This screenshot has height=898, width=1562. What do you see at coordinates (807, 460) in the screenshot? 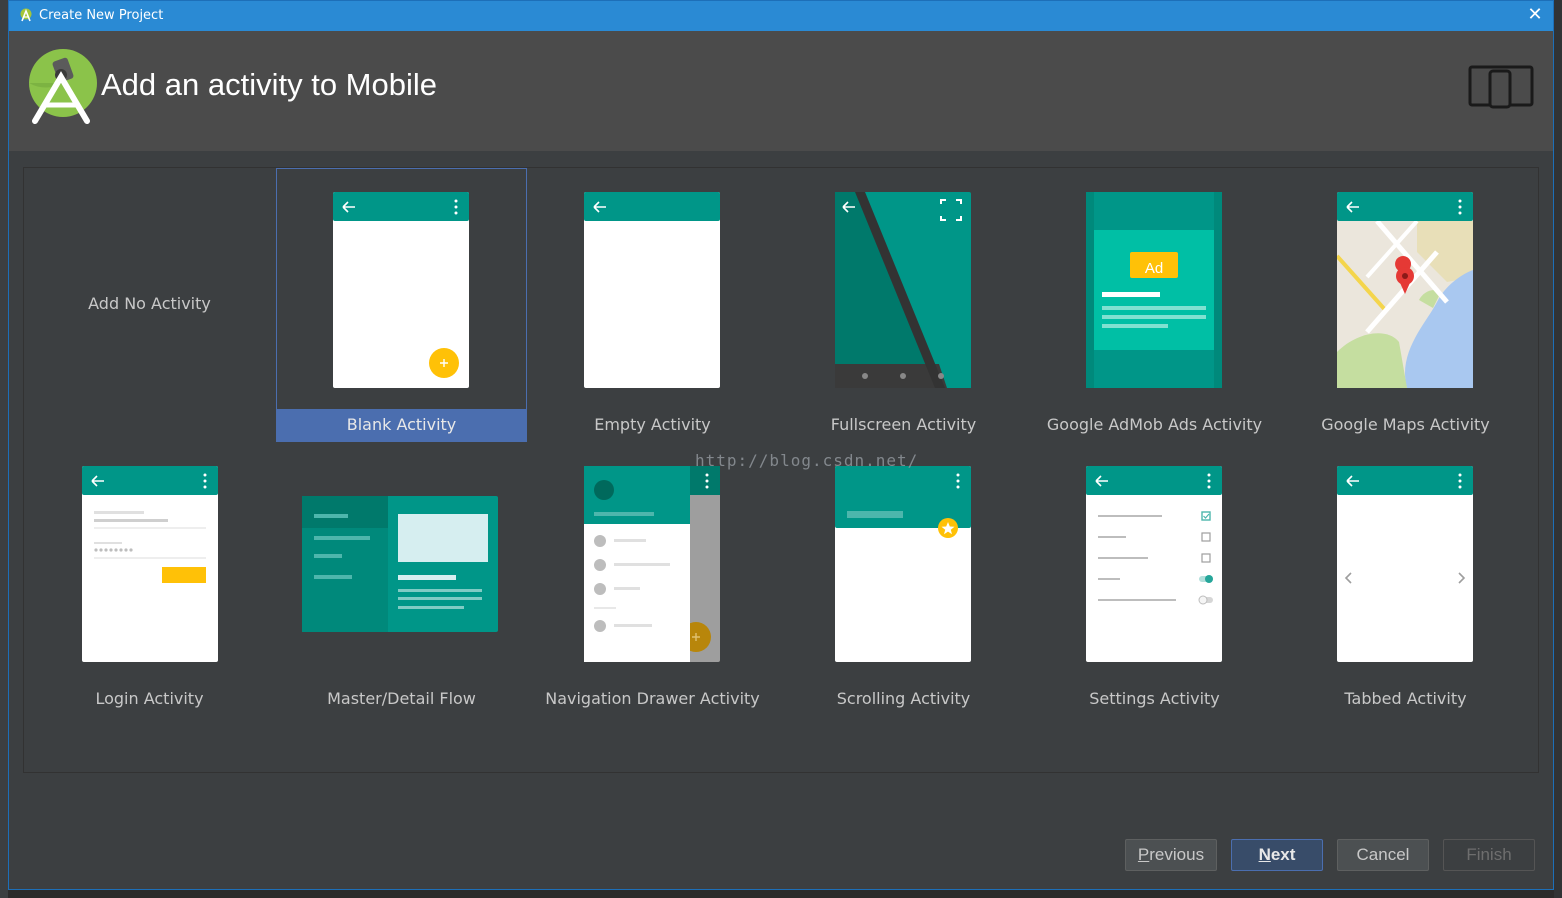
I see `watermark-text: http://blog.csdn.net/` at bounding box center [807, 460].